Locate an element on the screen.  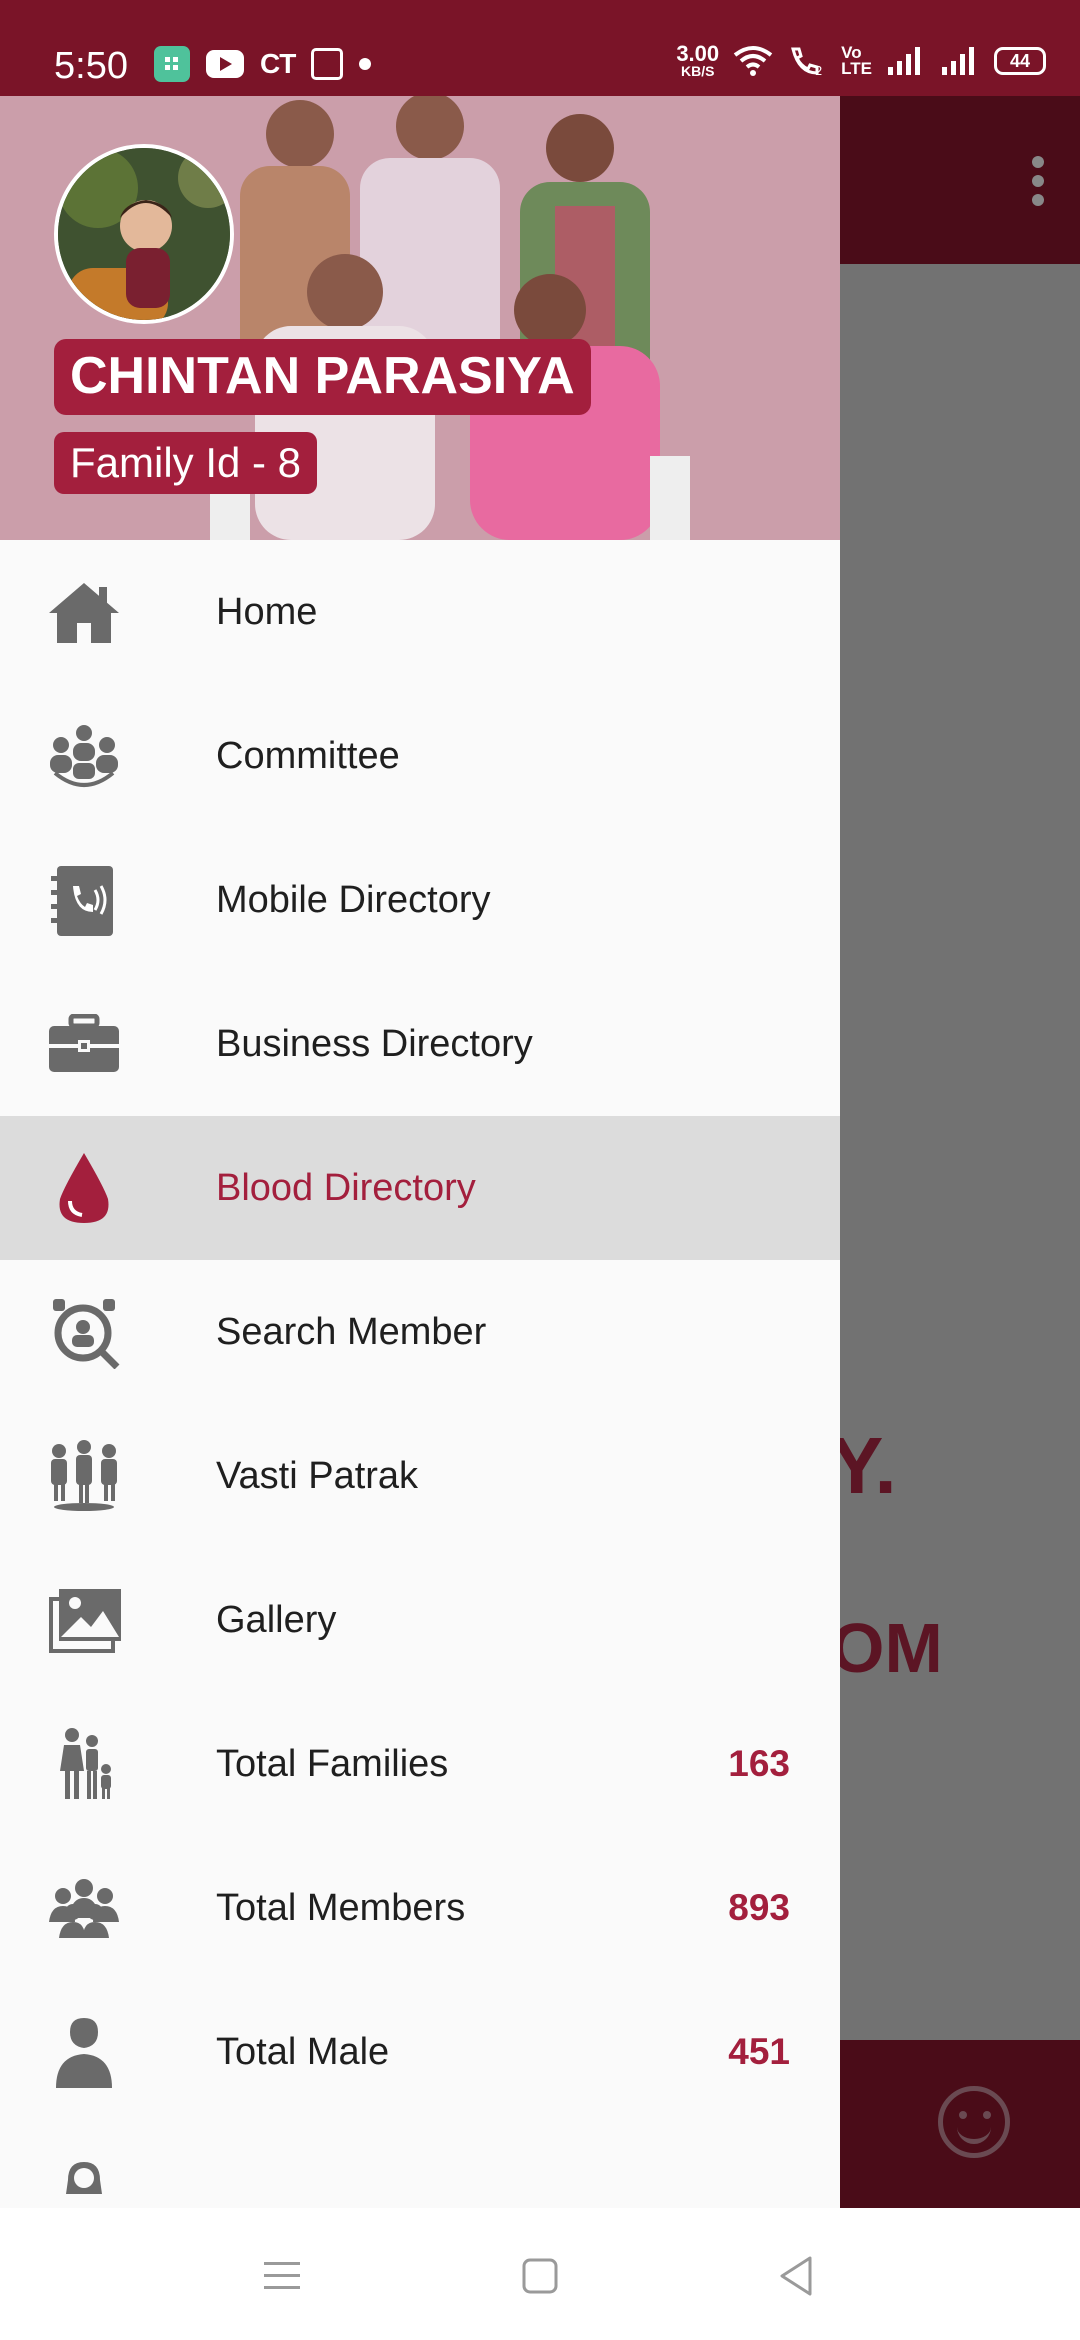
menu-item-blood-directory: Blood Directory is located at coordinates (420, 1188).